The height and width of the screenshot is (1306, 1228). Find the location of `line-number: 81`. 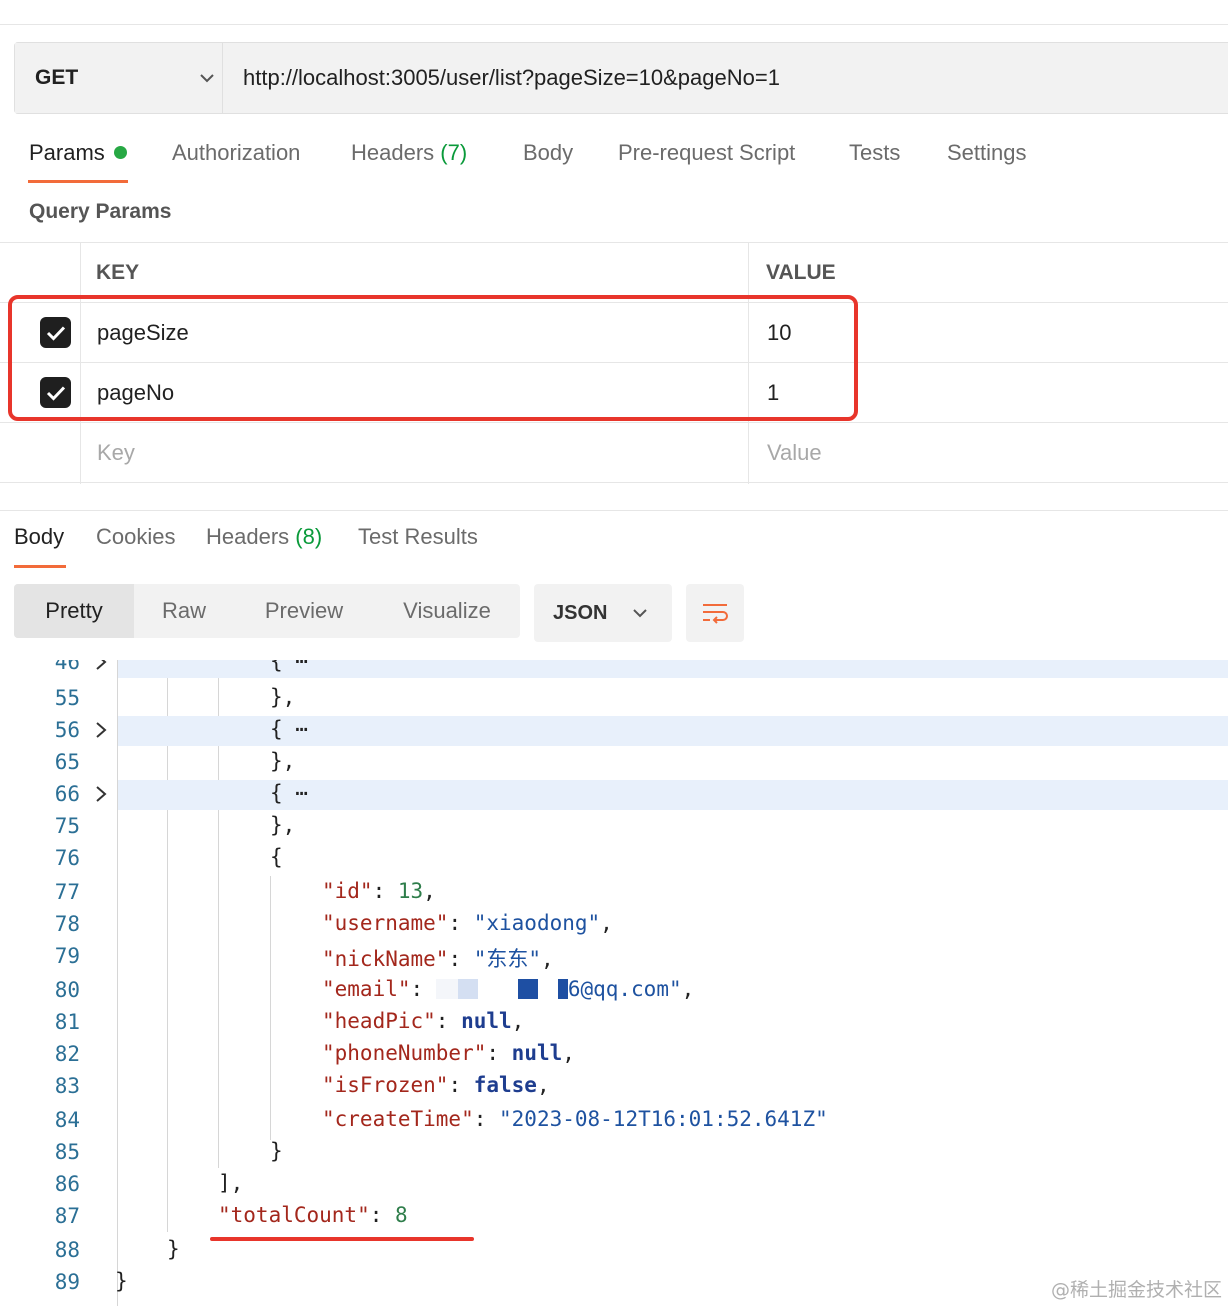

line-number: 81 is located at coordinates (67, 1022).